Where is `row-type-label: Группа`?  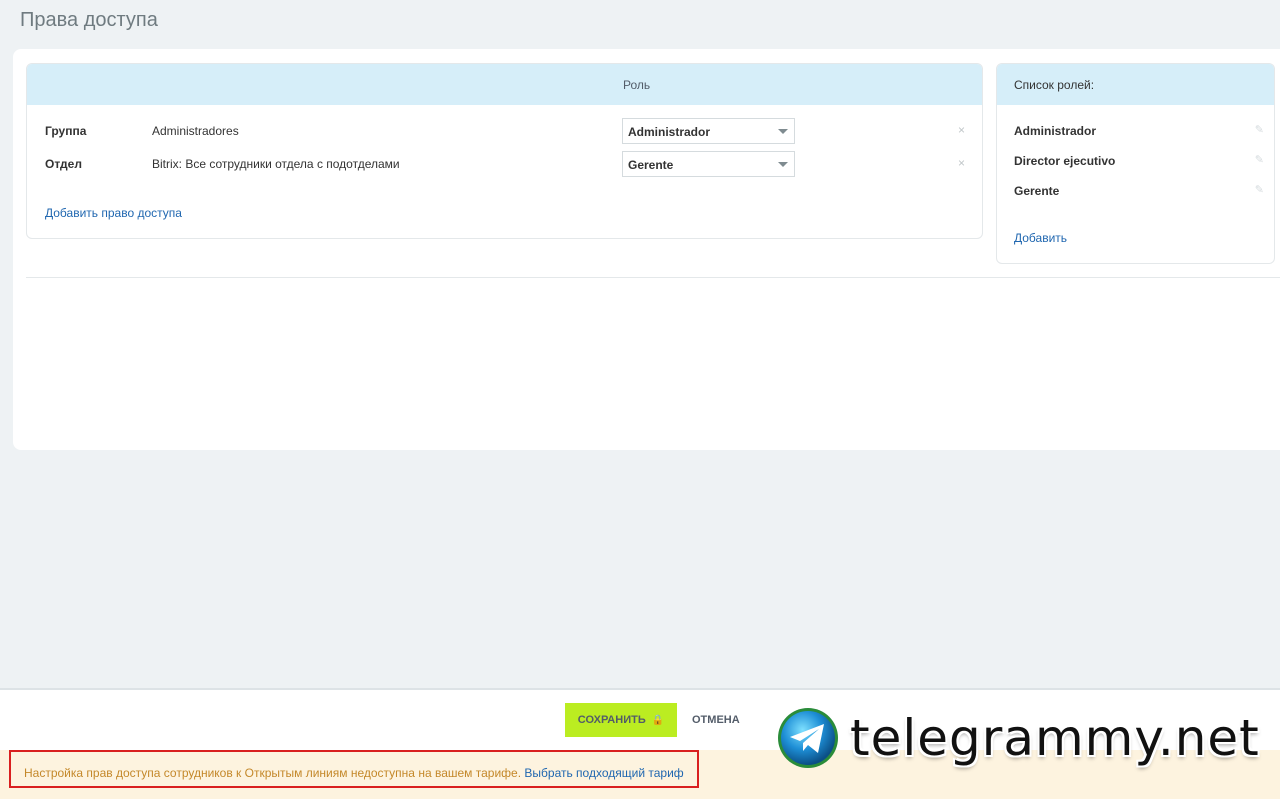 row-type-label: Группа is located at coordinates (66, 131).